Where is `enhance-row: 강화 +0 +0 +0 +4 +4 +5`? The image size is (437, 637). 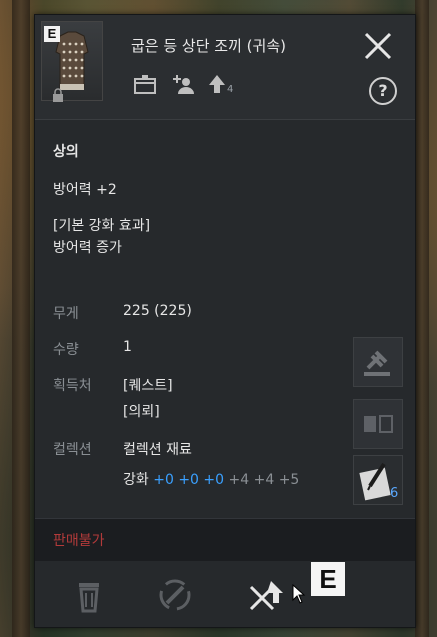 enhance-row: 강화 +0 +0 +0 +4 +4 +5 is located at coordinates (211, 479).